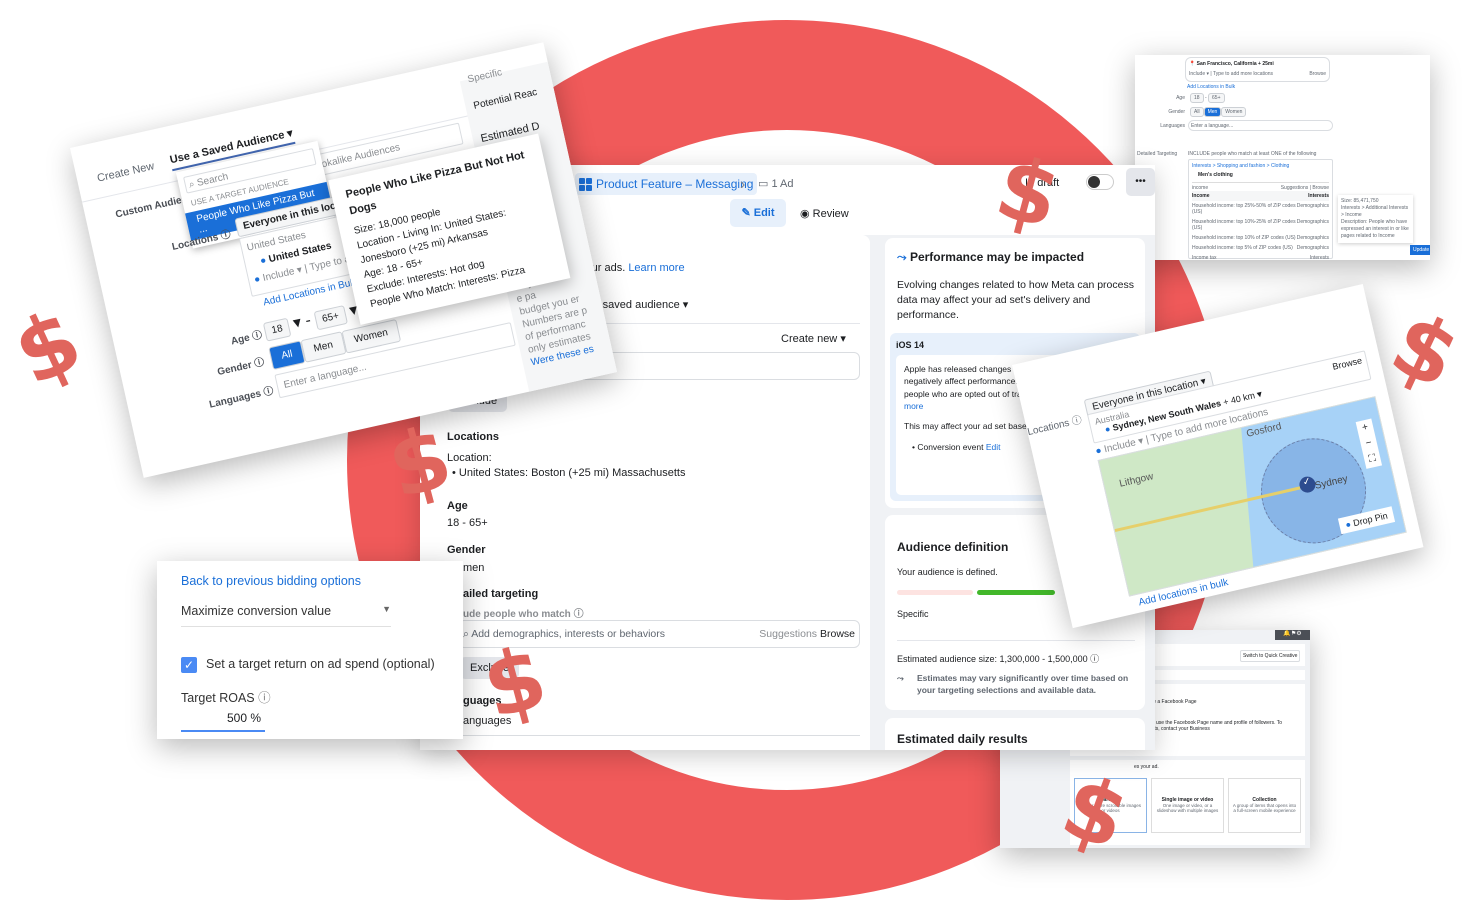  I want to click on include-select: Include, so click(1197, 74).